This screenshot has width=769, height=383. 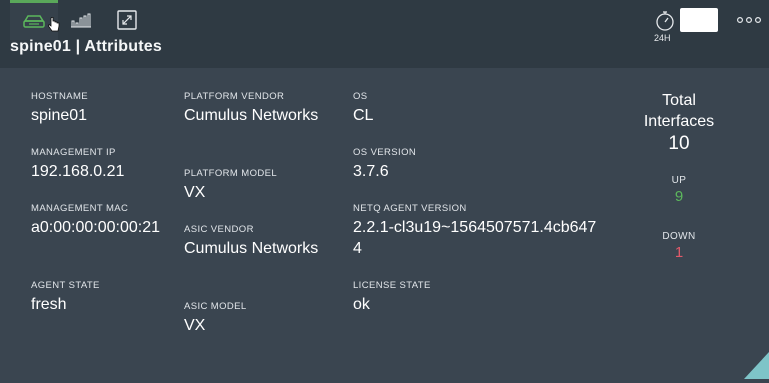 I want to click on license-state-field: LICENSE STATE ok, so click(x=392, y=297).